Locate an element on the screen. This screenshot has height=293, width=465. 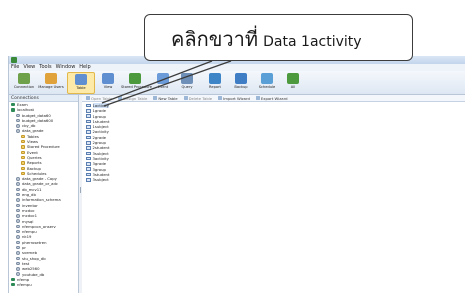
subtoolbar-label: Import Wizard is located at coordinates (236, 98).